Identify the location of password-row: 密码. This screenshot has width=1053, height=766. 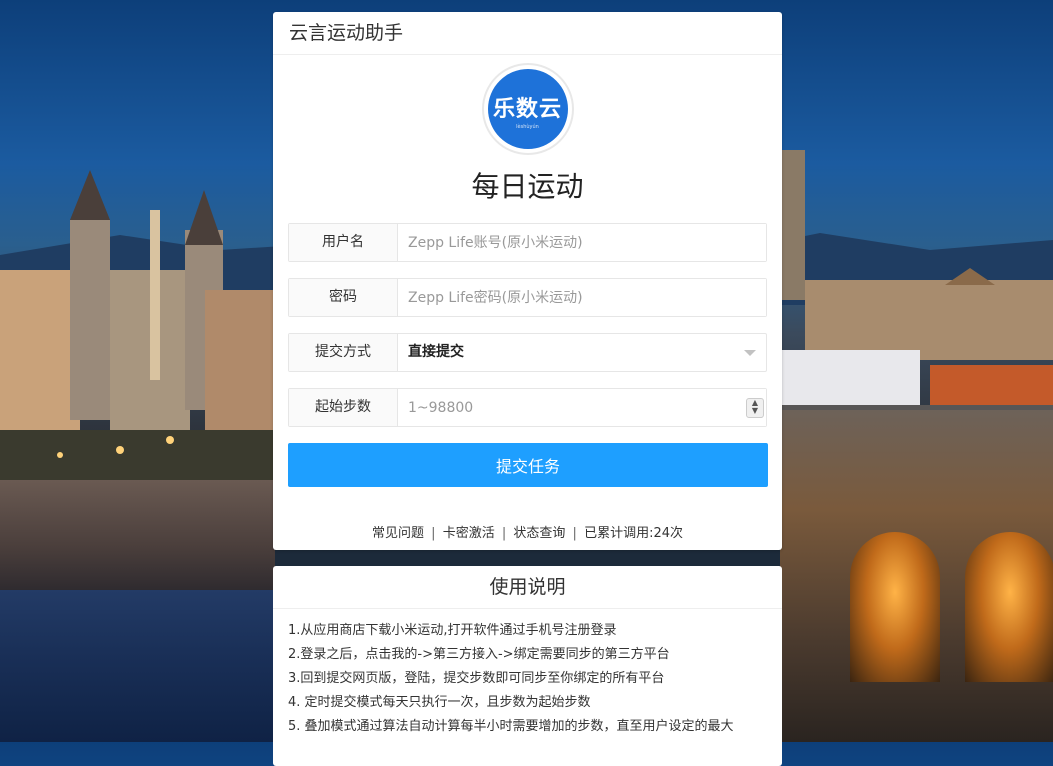
(527, 297).